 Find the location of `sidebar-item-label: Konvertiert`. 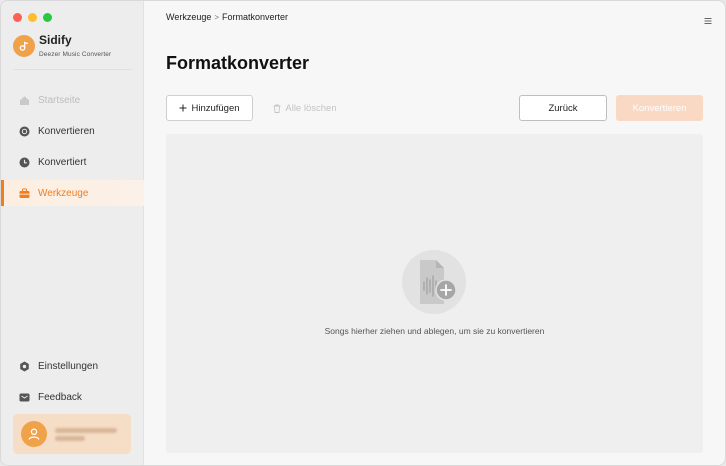

sidebar-item-label: Konvertiert is located at coordinates (62, 162).